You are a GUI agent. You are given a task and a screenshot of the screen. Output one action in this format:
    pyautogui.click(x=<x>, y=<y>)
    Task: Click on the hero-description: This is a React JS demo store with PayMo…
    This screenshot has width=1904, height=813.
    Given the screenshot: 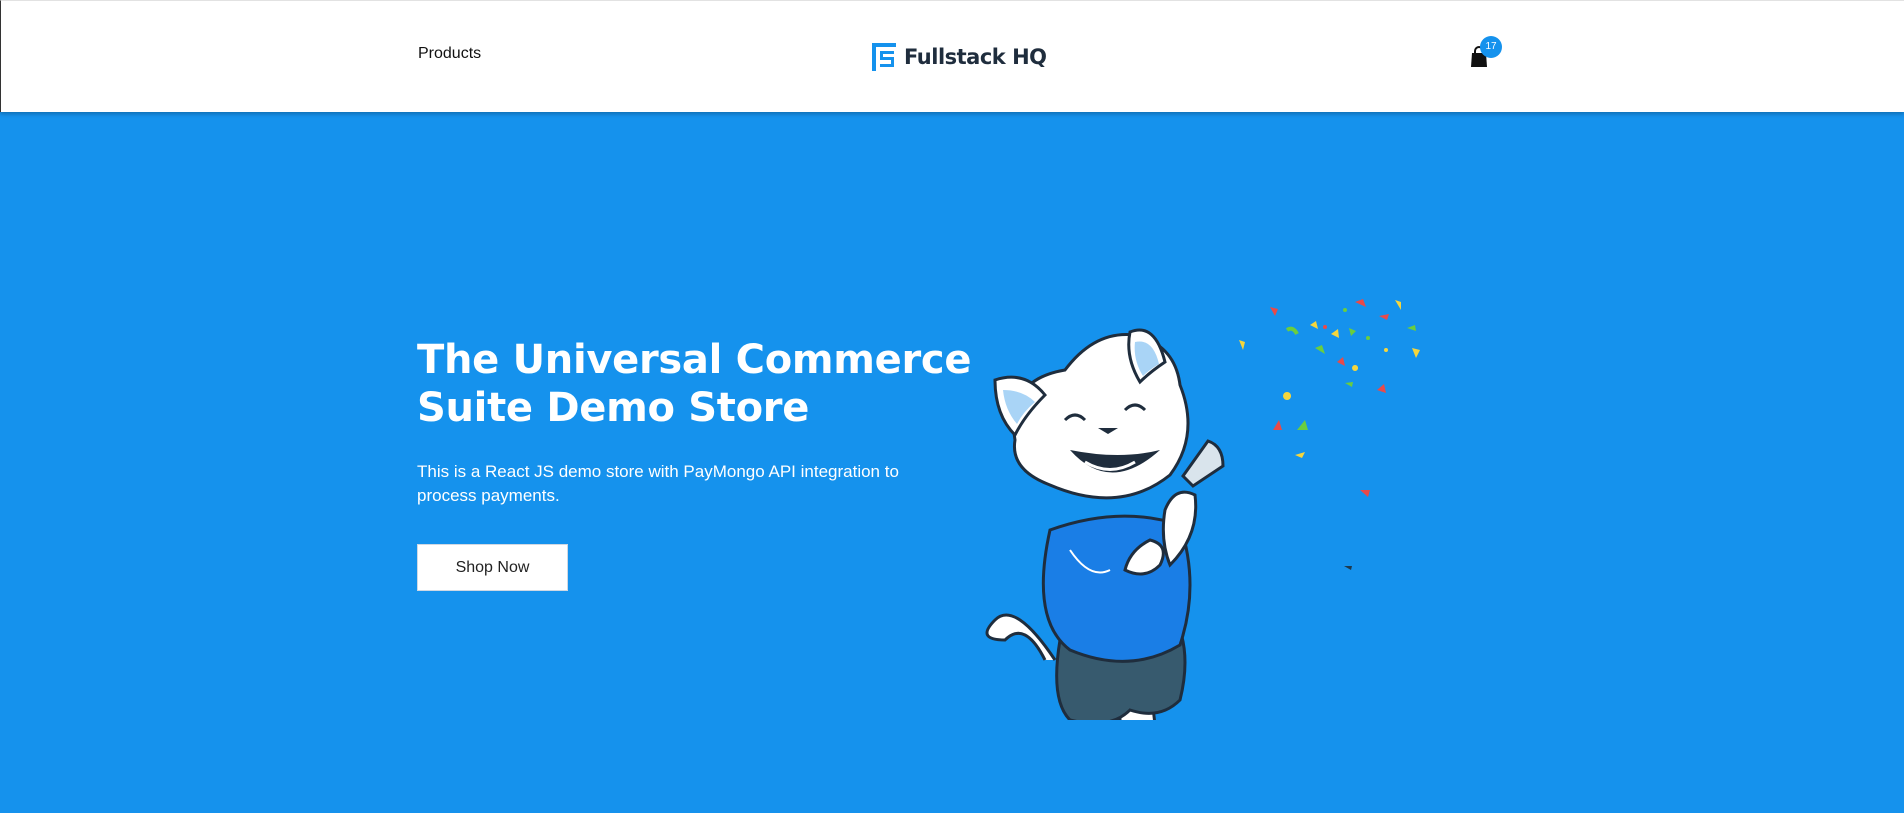 What is the action you would take?
    pyautogui.click(x=658, y=483)
    